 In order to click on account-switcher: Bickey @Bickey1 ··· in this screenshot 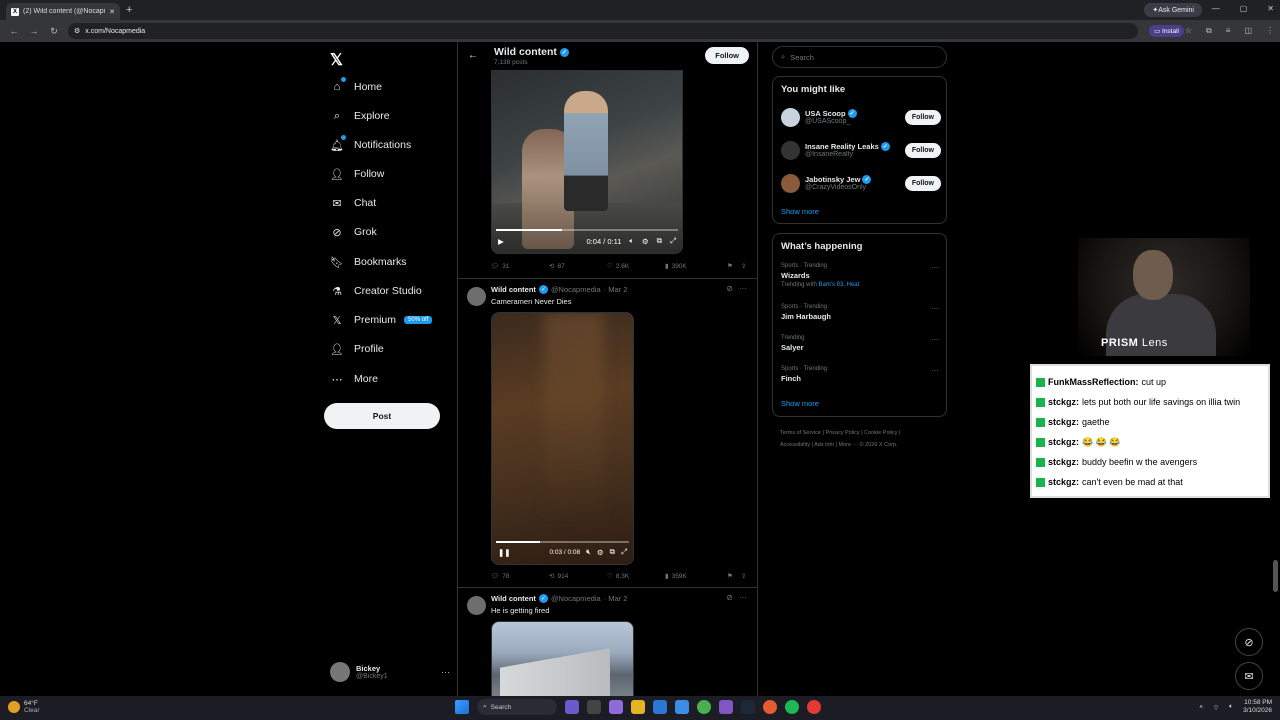, I will do `click(390, 672)`.